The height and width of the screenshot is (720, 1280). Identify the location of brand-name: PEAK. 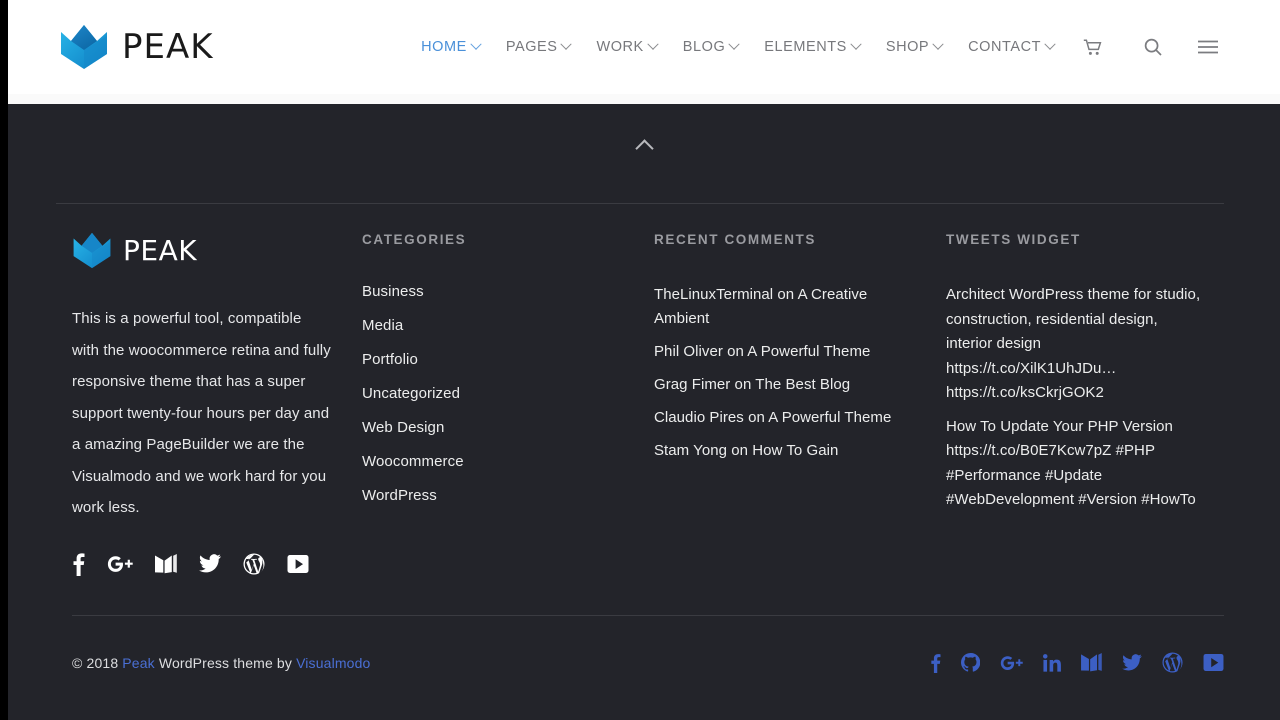
(168, 47).